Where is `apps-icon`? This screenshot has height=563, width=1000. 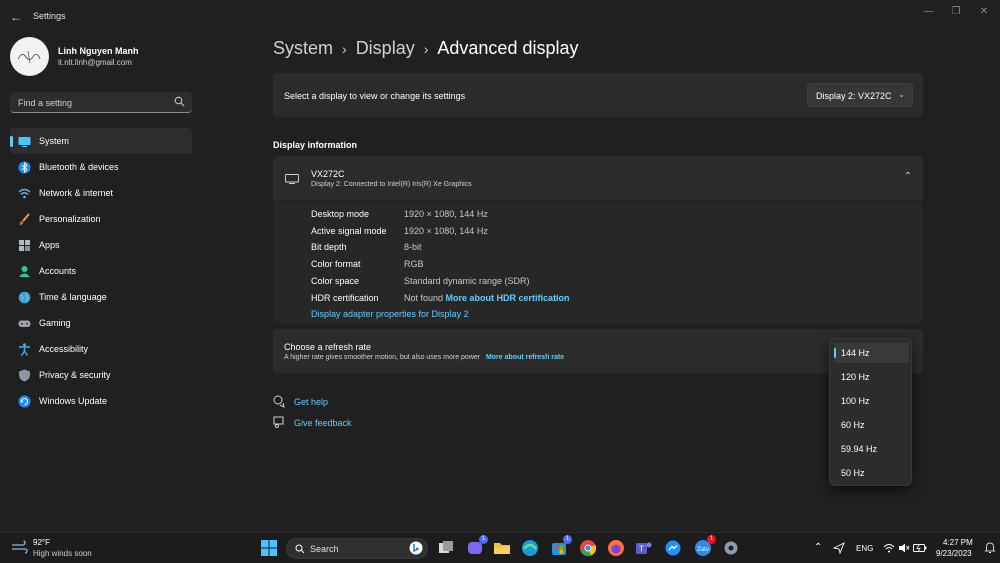 apps-icon is located at coordinates (24, 245).